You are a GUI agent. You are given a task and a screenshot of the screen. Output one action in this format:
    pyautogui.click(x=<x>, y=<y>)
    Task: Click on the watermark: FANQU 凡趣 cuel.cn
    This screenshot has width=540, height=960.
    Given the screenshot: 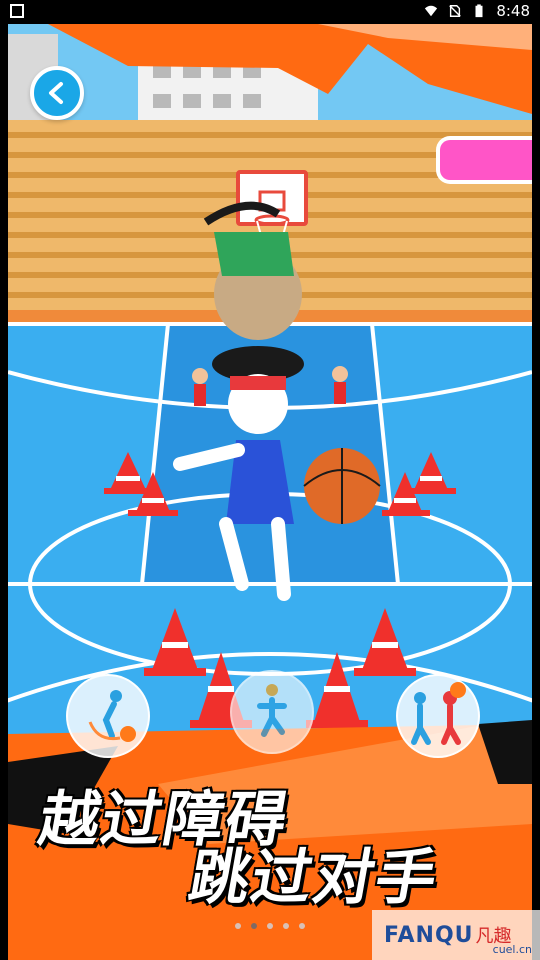 What is the action you would take?
    pyautogui.click(x=456, y=935)
    